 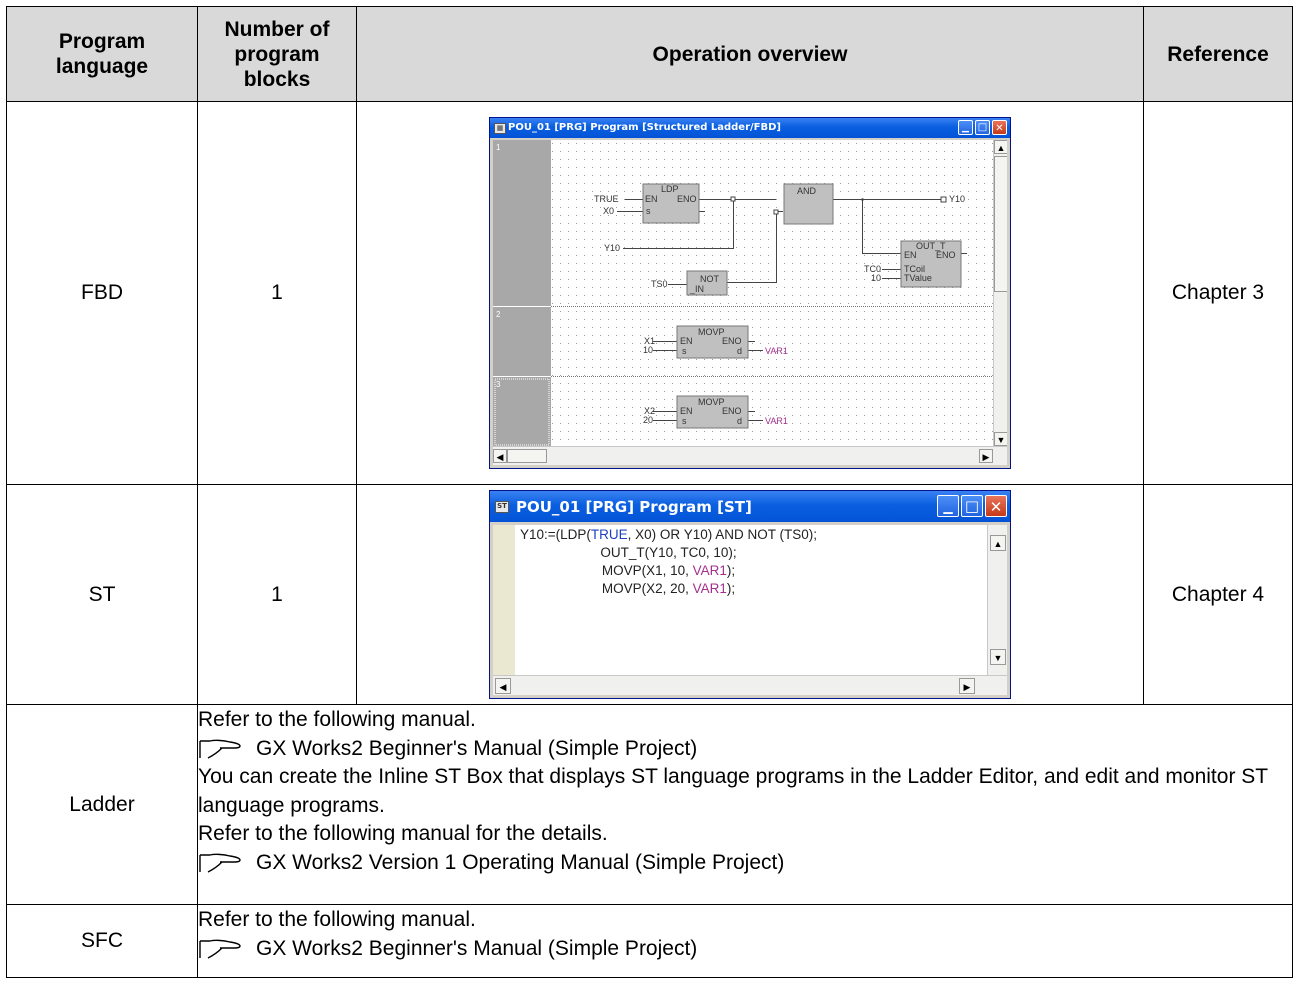 What do you see at coordinates (750, 685) in the screenshot?
I see `st-horizontal-scrollbar: ◀ ▶` at bounding box center [750, 685].